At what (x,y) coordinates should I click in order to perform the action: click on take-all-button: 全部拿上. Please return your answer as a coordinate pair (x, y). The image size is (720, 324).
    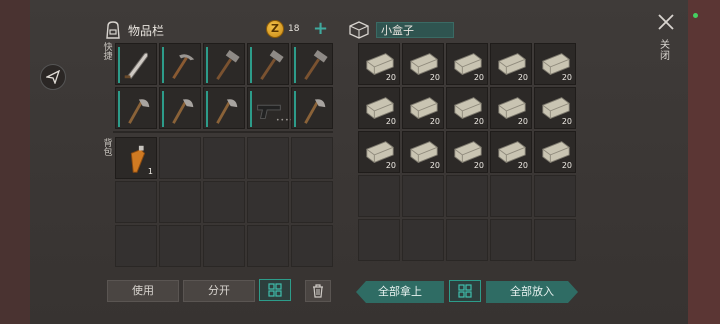
    Looking at the image, I should click on (400, 292).